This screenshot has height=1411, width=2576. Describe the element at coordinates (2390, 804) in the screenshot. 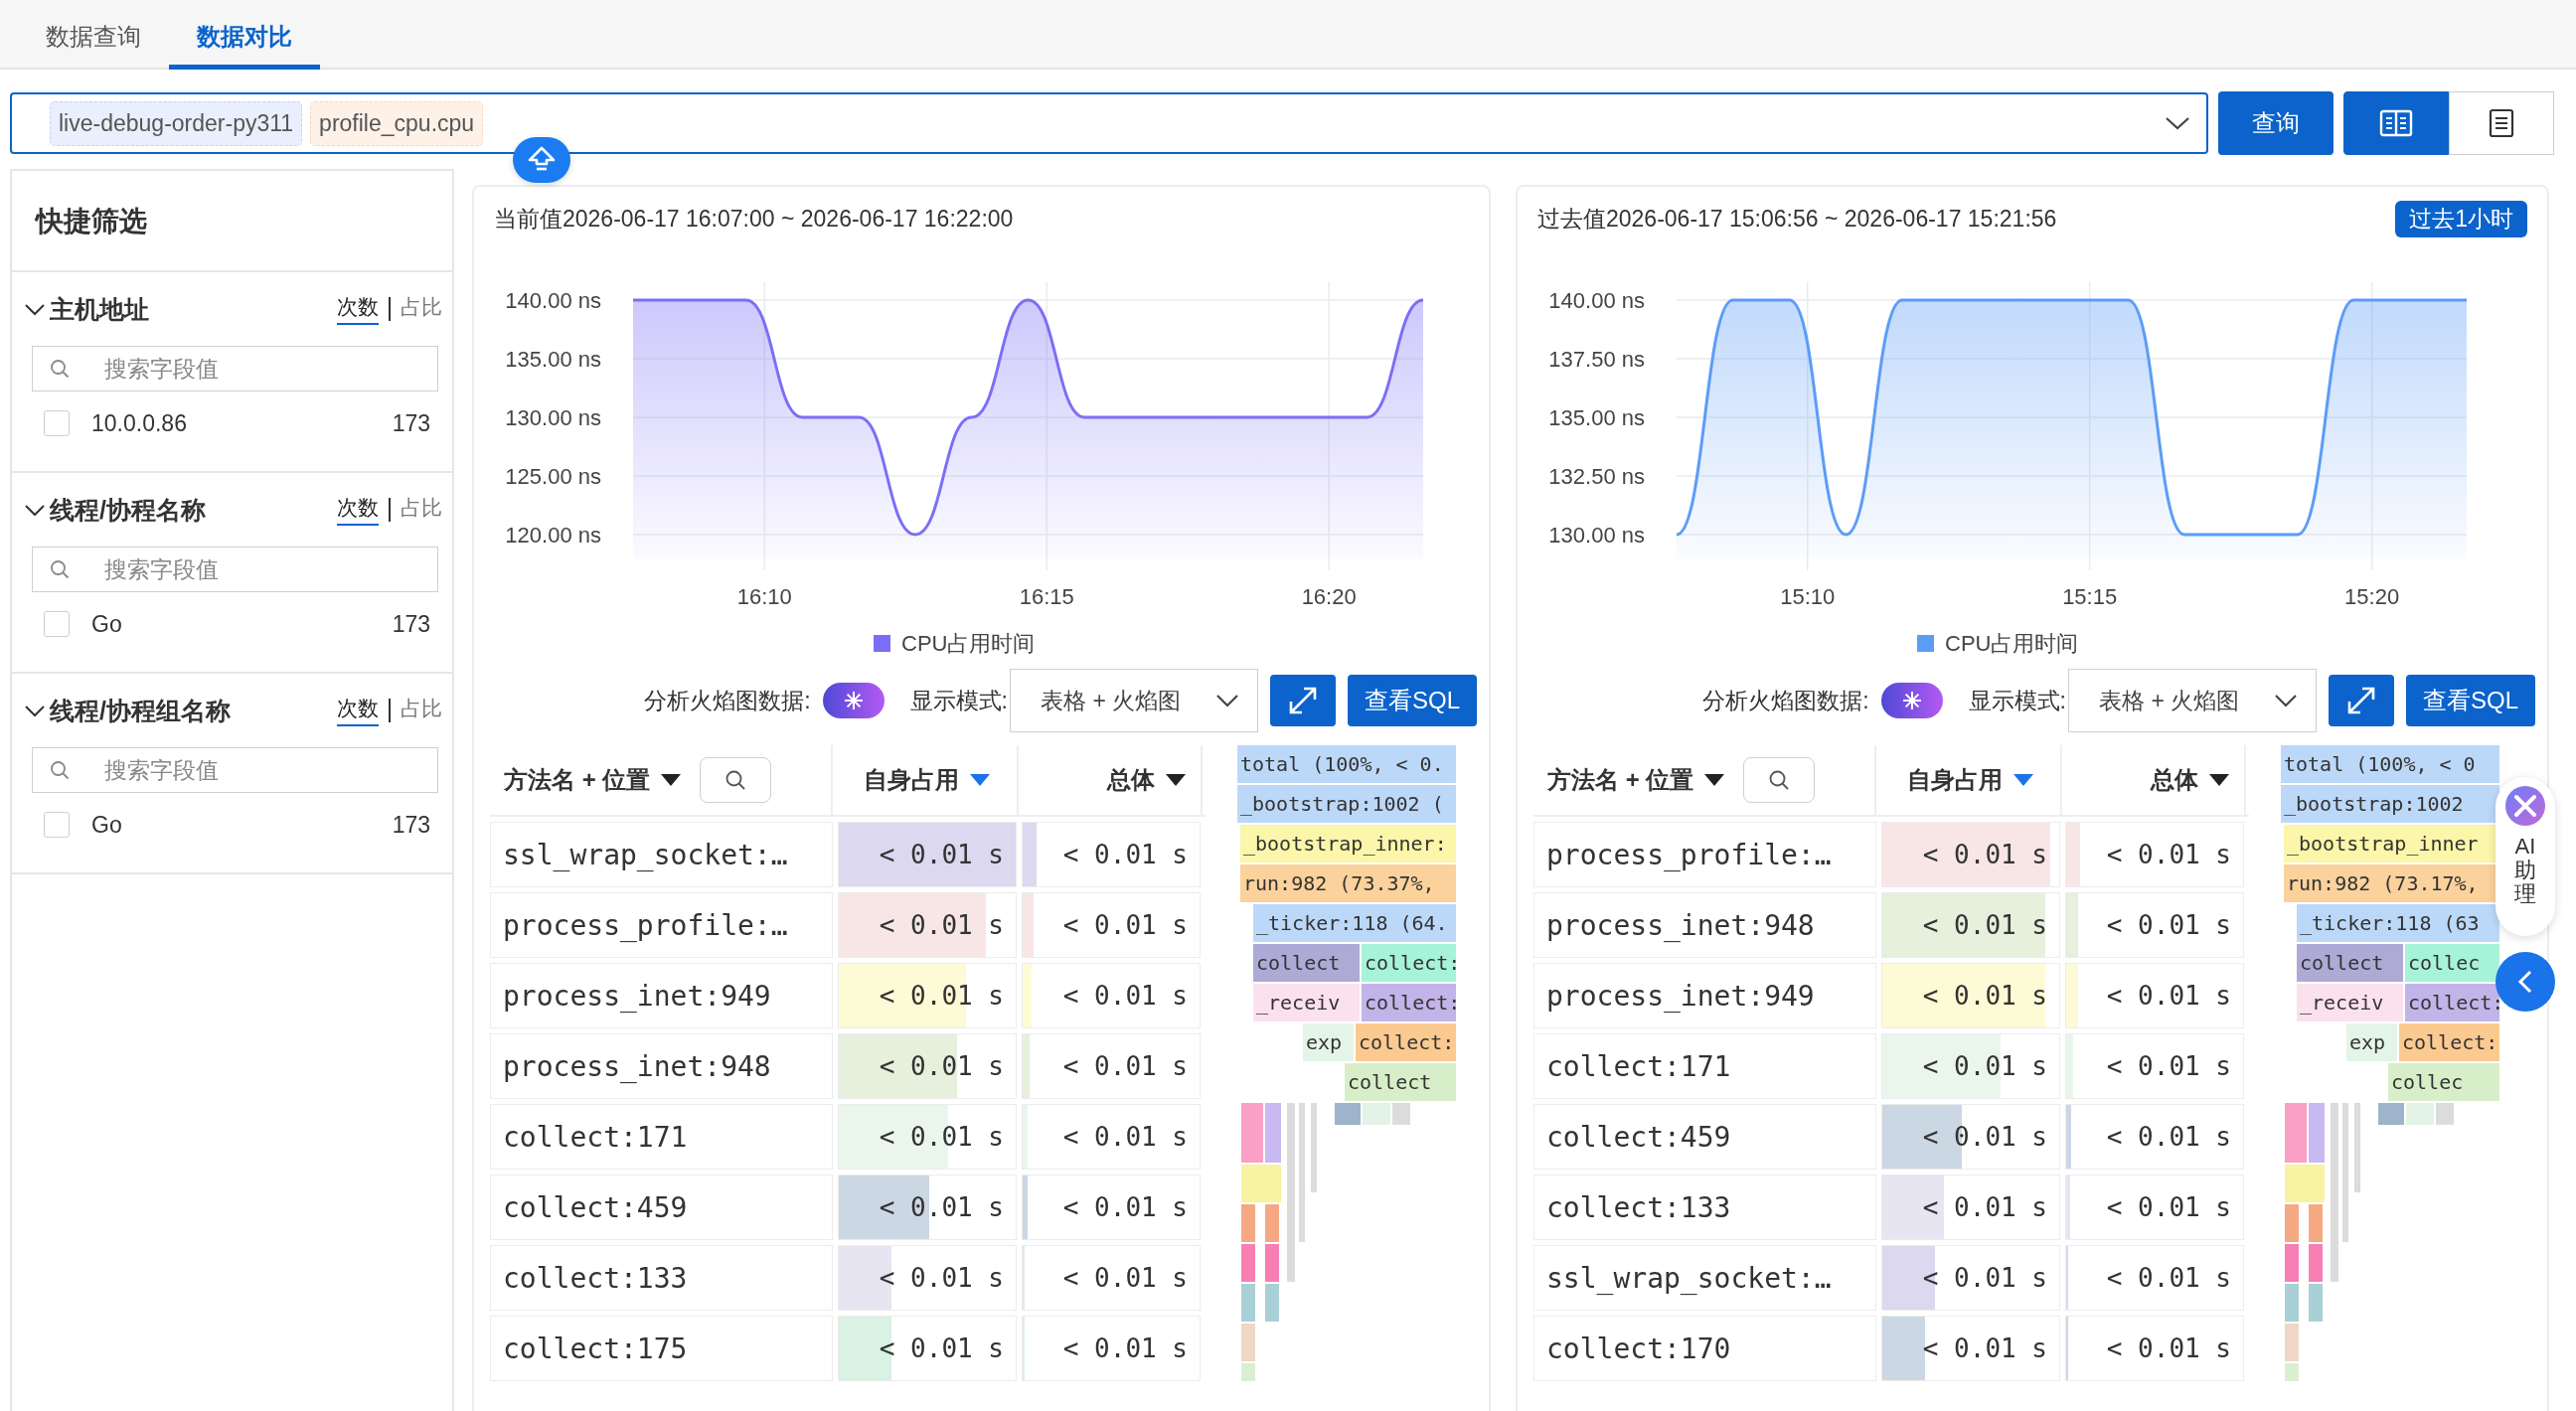

I see `flame-frame: _bootstrap:1002` at that location.